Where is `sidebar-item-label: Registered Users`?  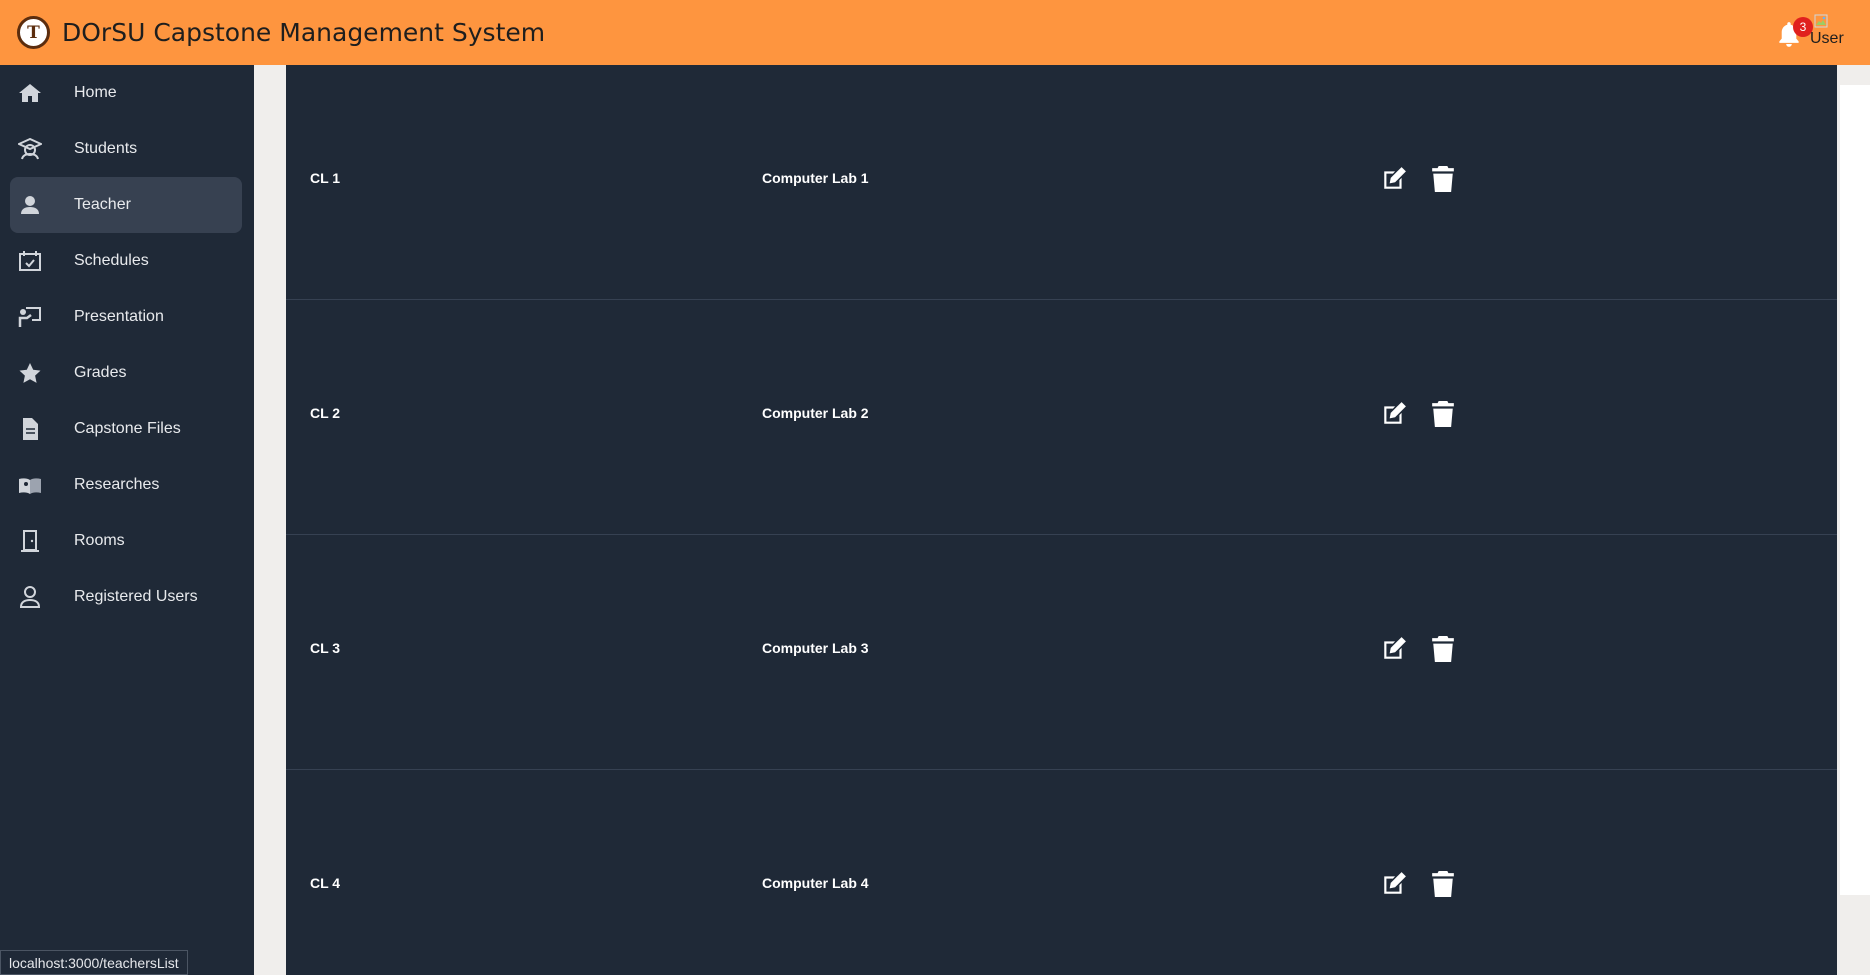
sidebar-item-label: Registered Users is located at coordinates (136, 596).